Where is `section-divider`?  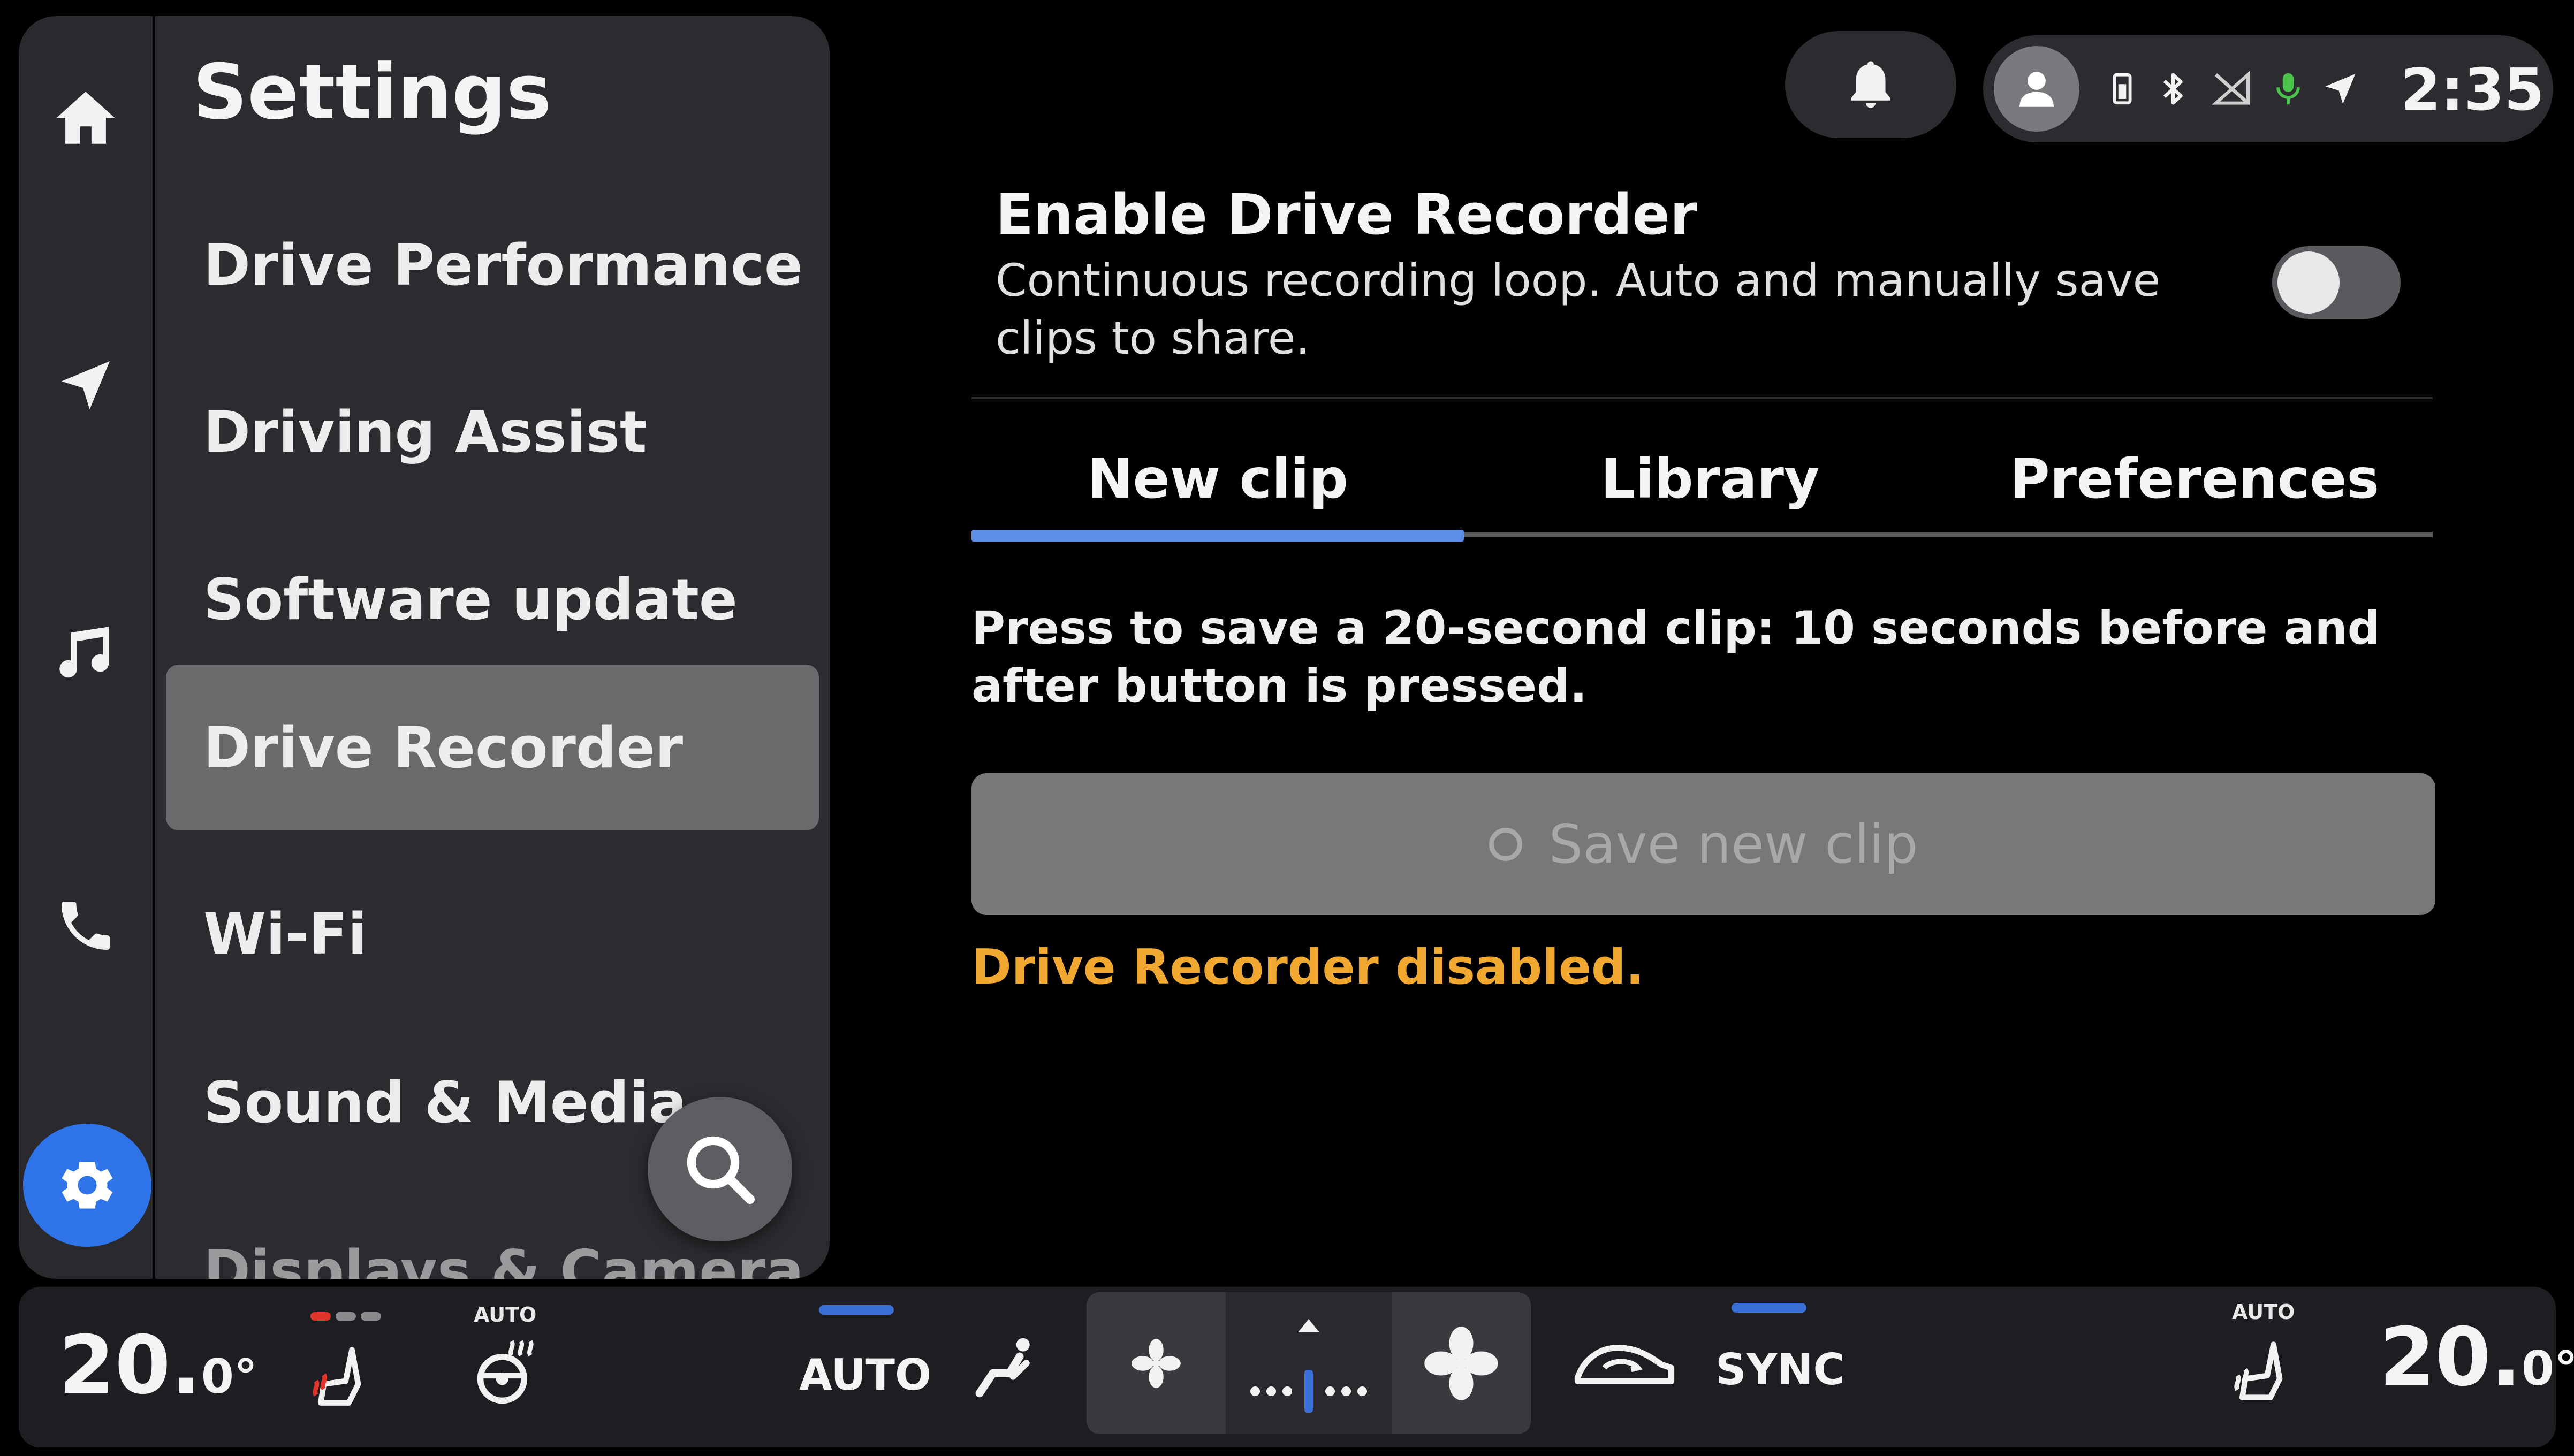 section-divider is located at coordinates (1702, 398).